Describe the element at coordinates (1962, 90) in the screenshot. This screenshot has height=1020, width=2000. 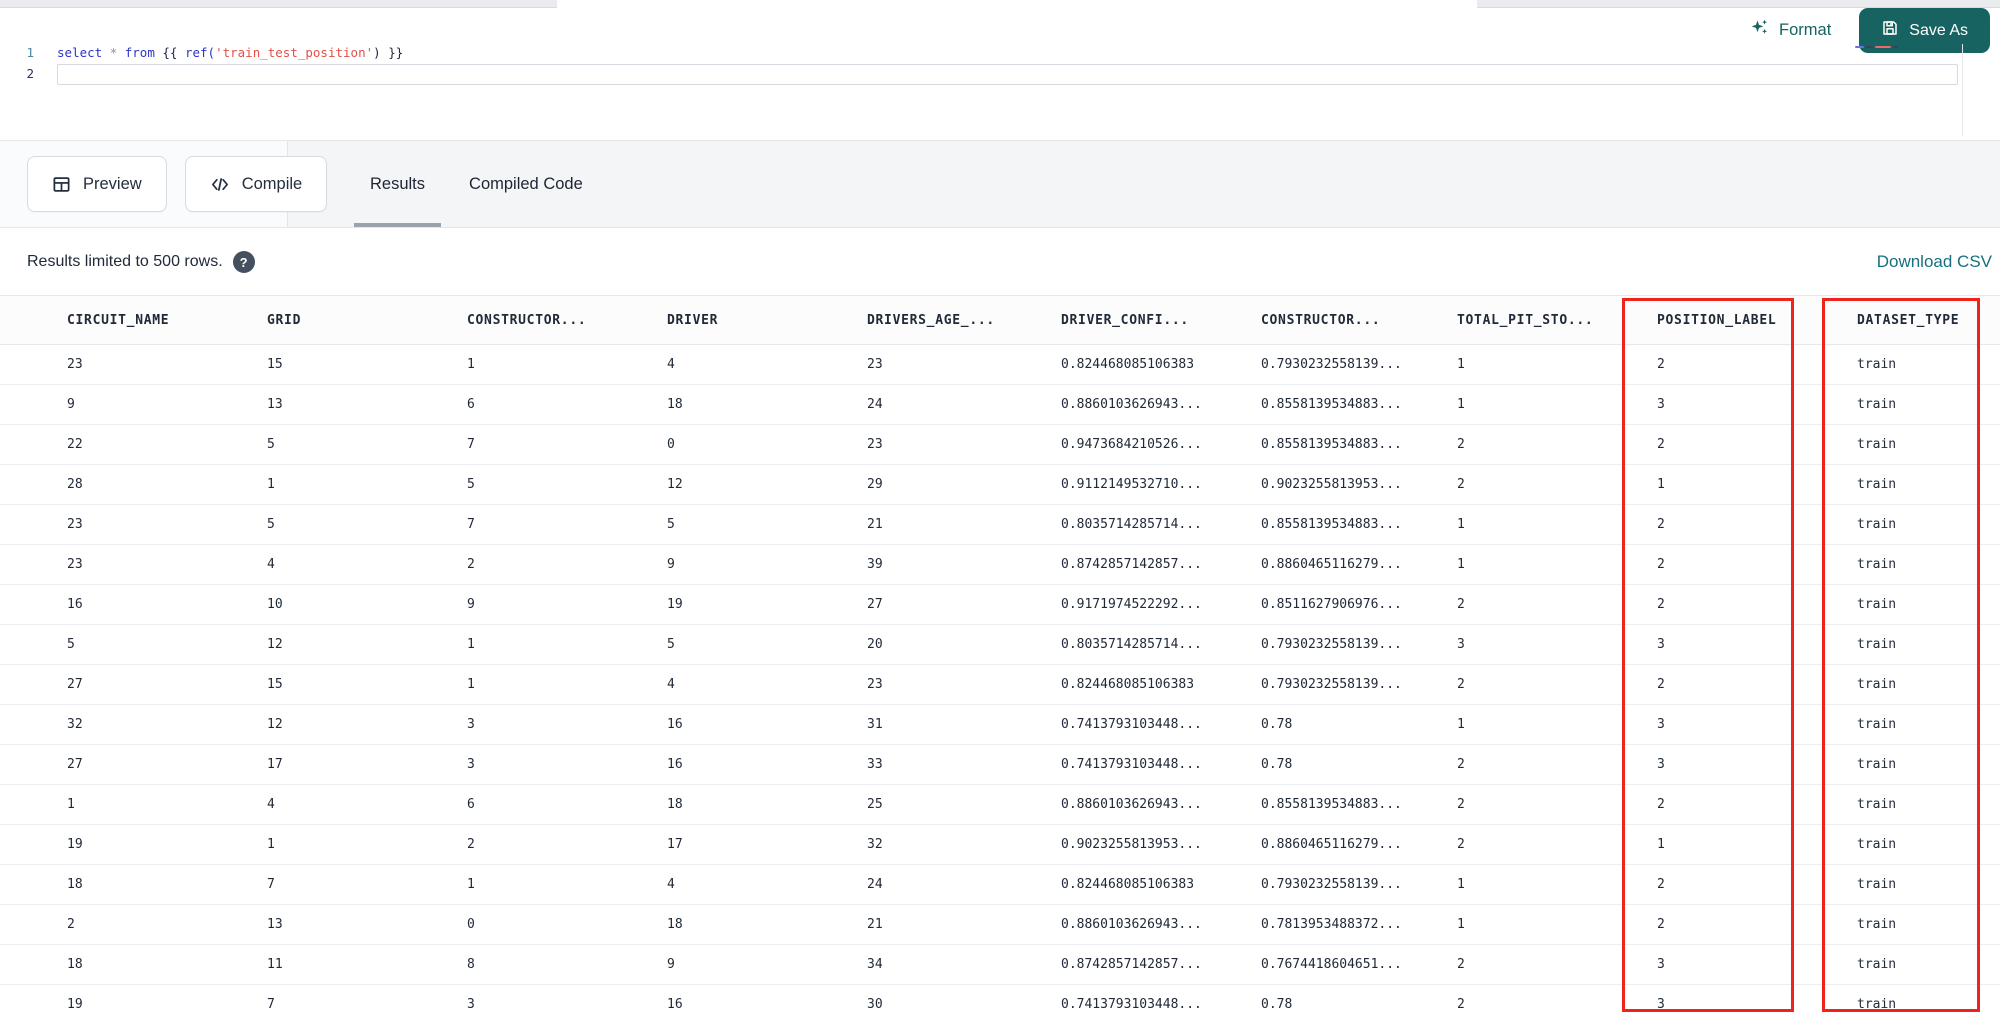
I see `editor-scroll-track` at that location.